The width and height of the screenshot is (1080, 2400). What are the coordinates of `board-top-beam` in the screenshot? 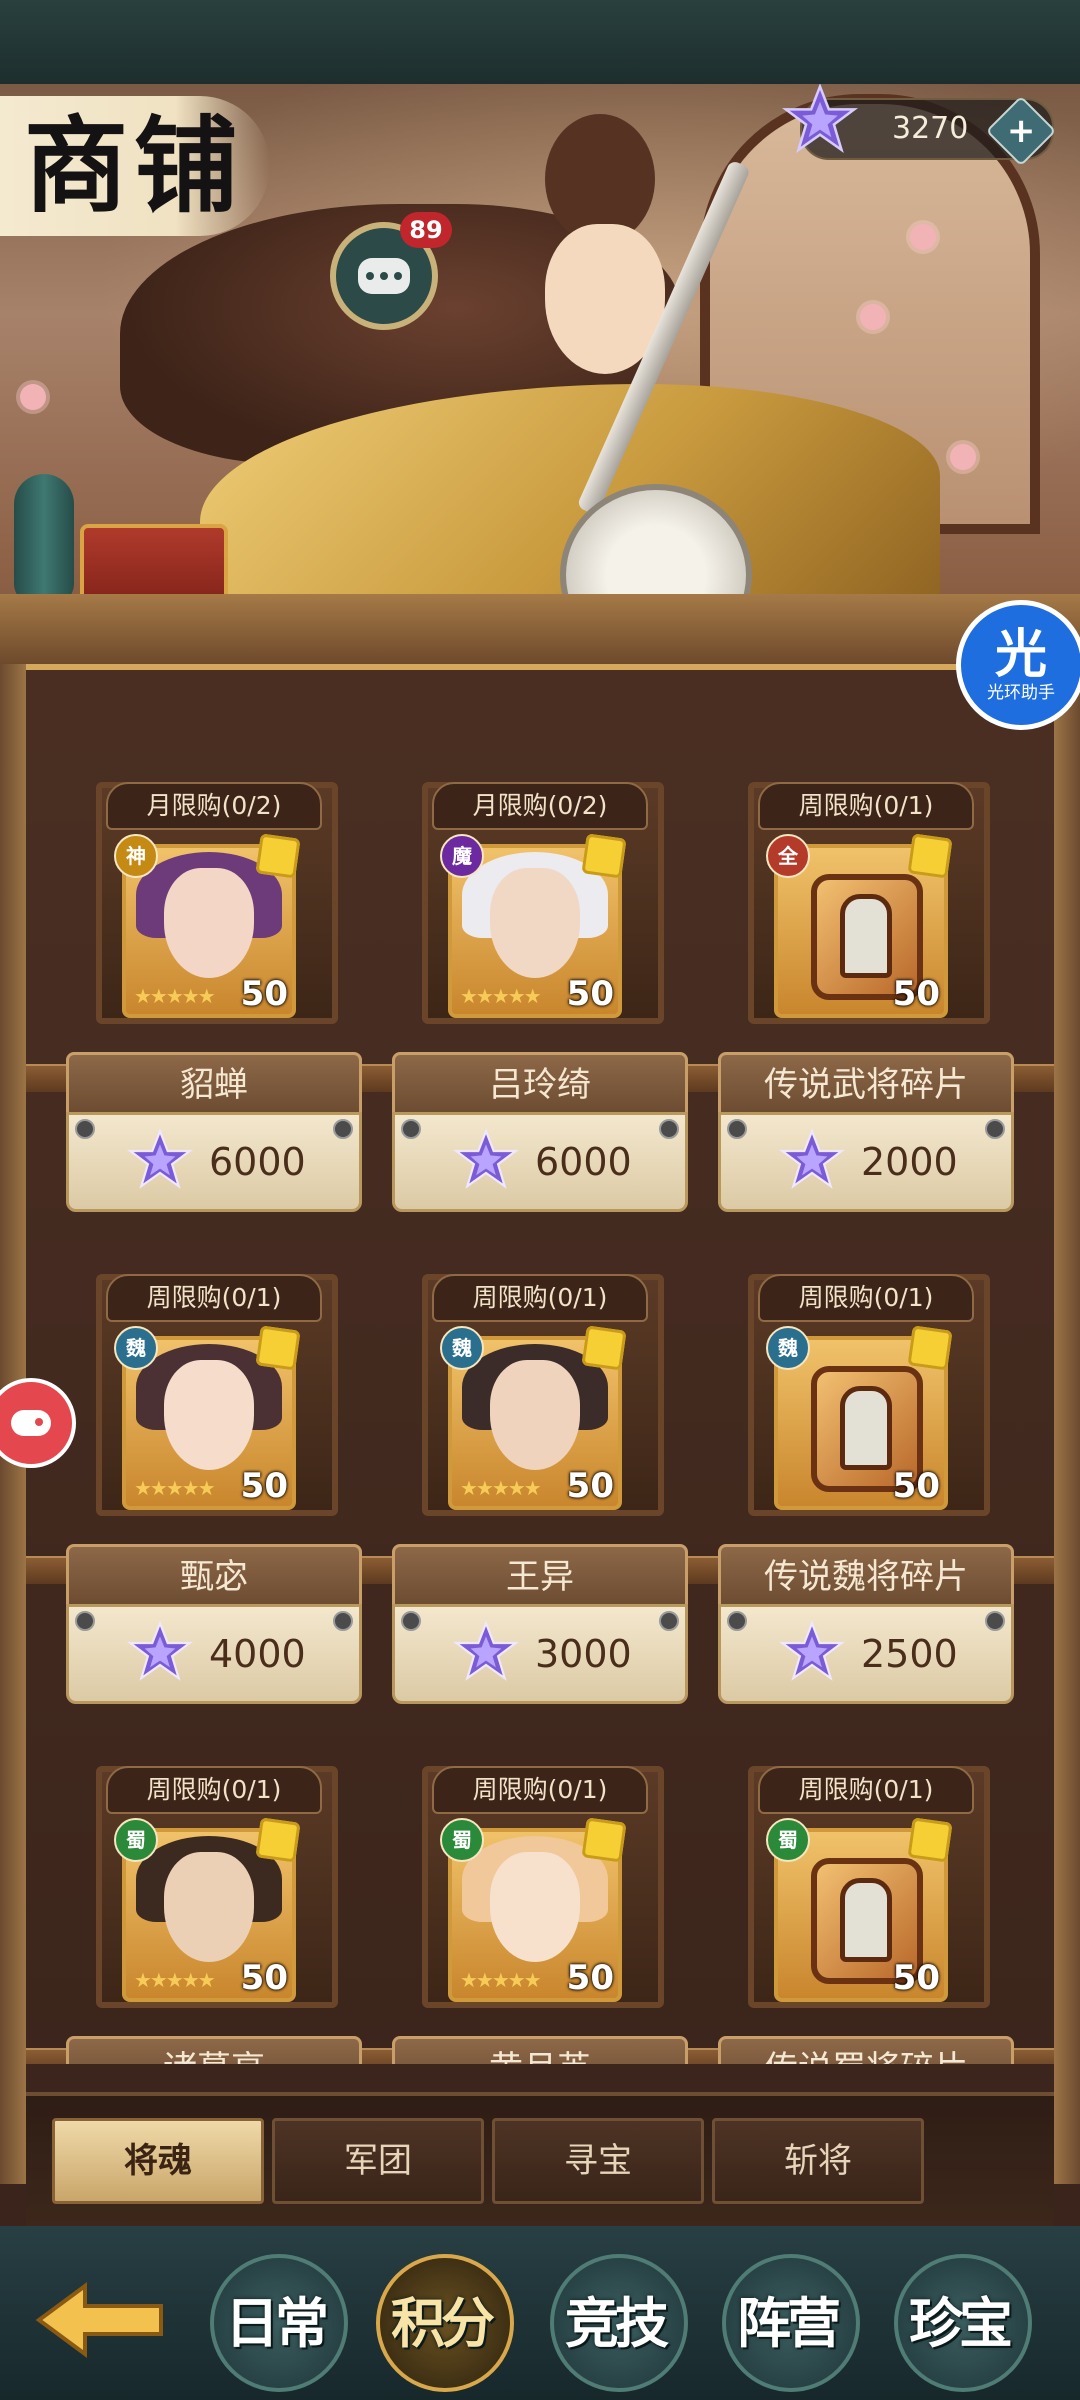 It's located at (540, 632).